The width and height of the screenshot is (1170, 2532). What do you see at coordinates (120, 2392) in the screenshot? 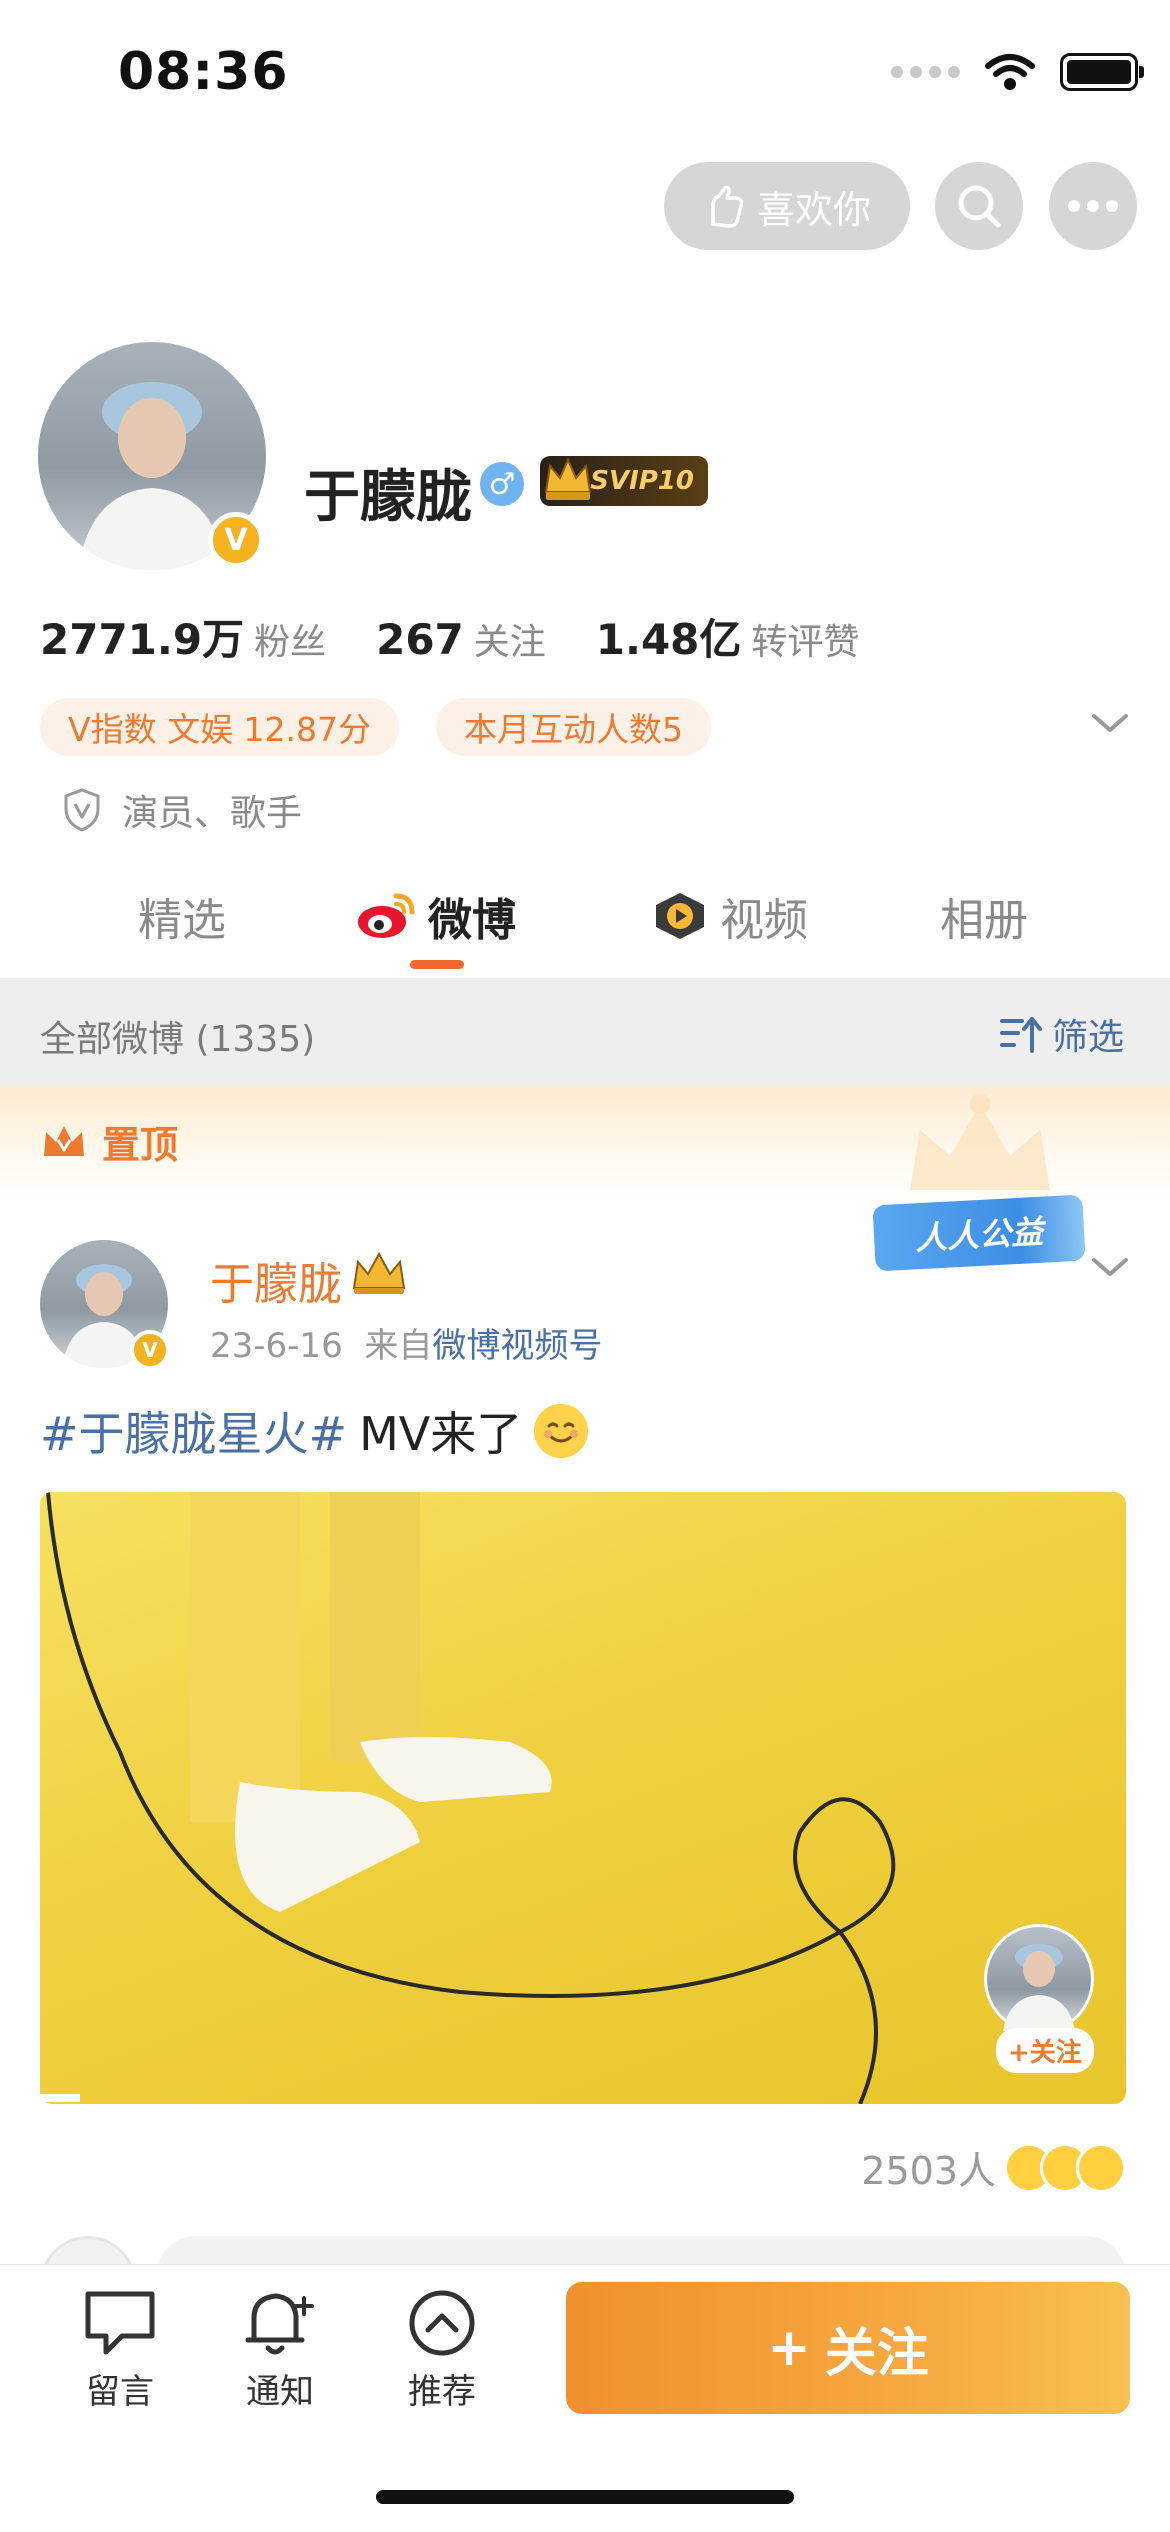
I see `message-label: 留言` at bounding box center [120, 2392].